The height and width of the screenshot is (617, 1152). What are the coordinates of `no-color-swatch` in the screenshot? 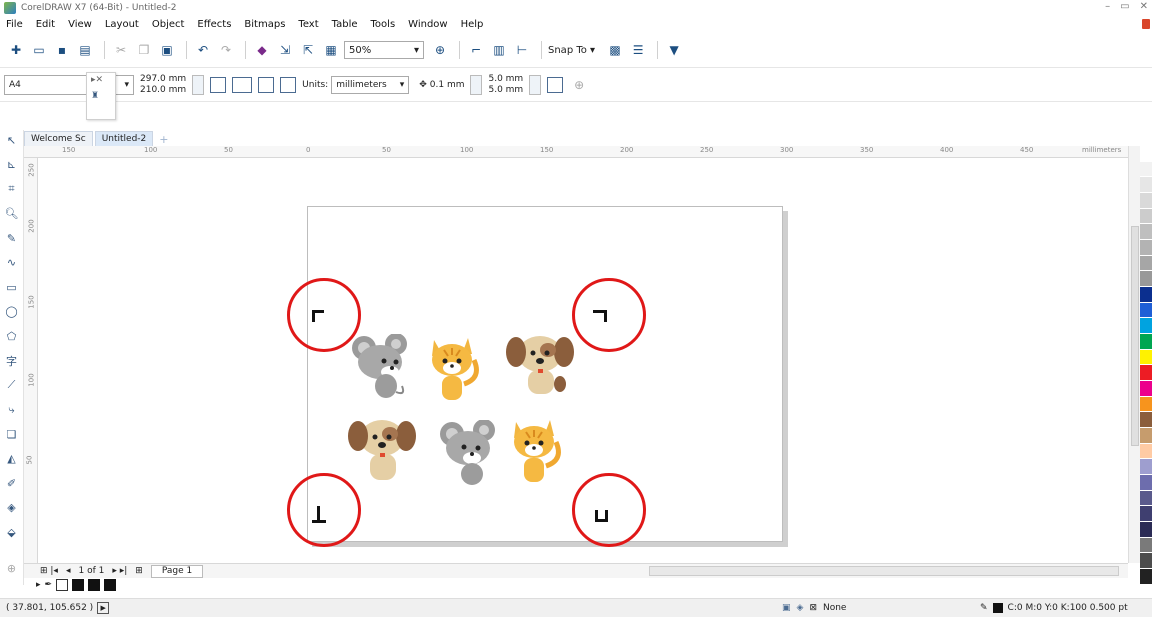 It's located at (62, 584).